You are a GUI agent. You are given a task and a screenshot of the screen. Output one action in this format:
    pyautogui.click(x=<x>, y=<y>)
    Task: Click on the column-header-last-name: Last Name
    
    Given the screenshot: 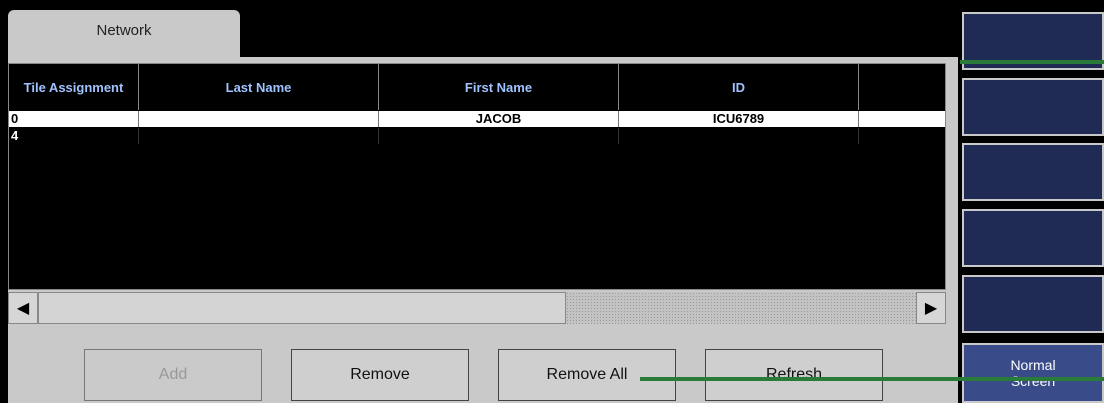 What is the action you would take?
    pyautogui.click(x=259, y=87)
    